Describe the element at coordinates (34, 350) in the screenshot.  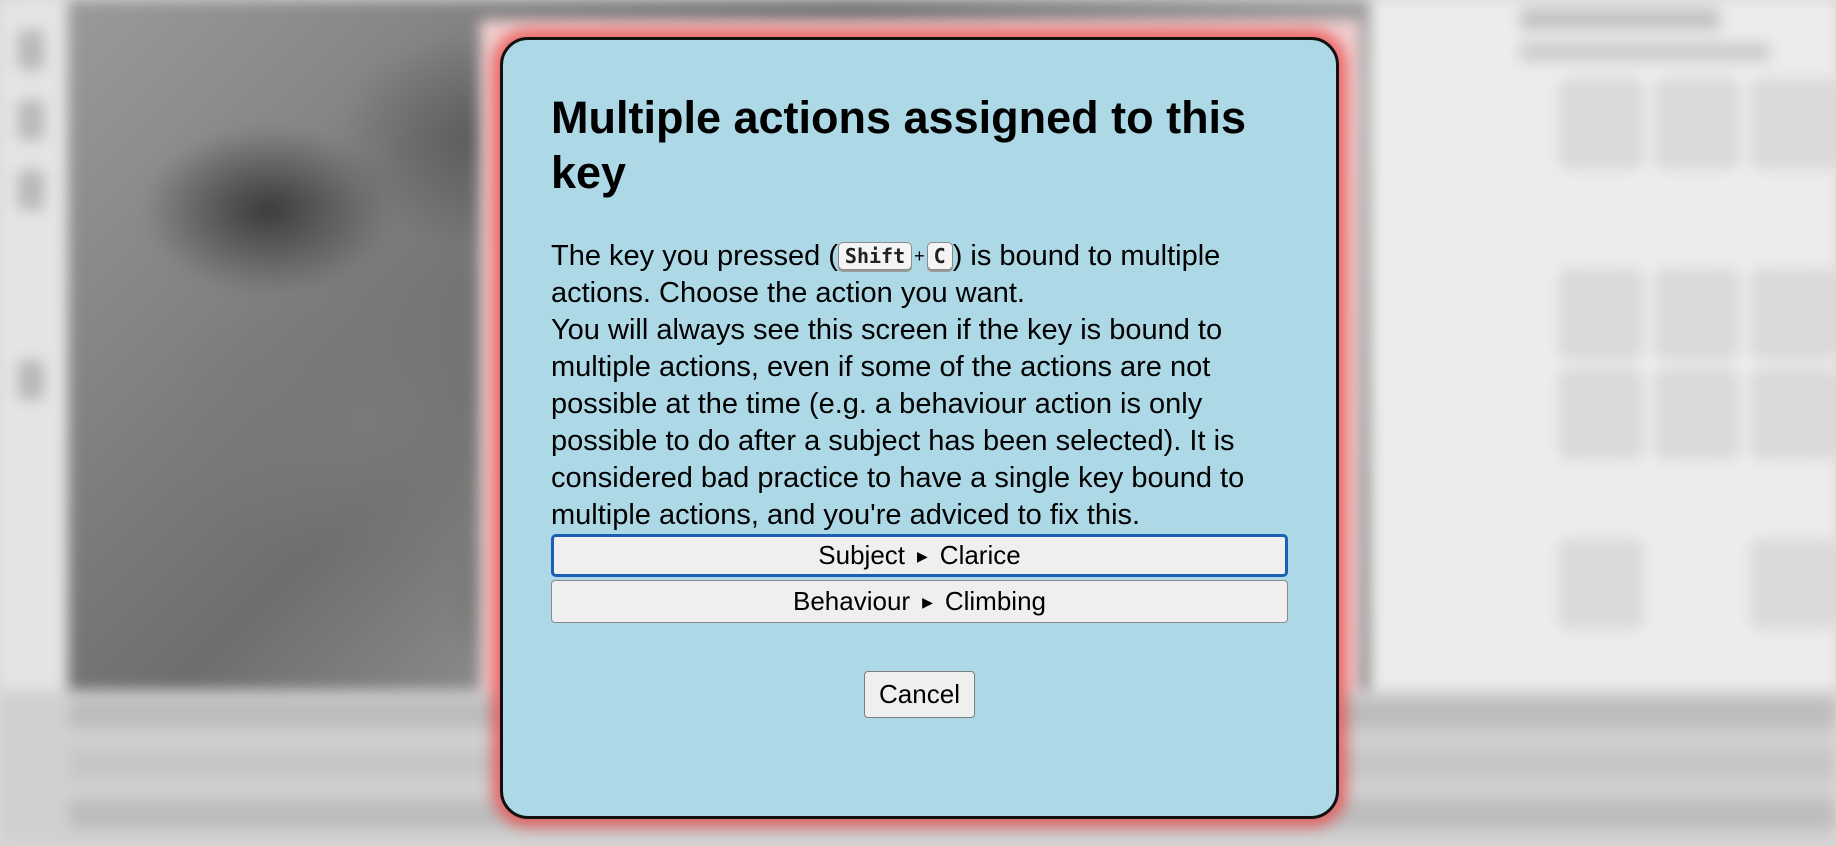
I see `left-toolbar` at that location.